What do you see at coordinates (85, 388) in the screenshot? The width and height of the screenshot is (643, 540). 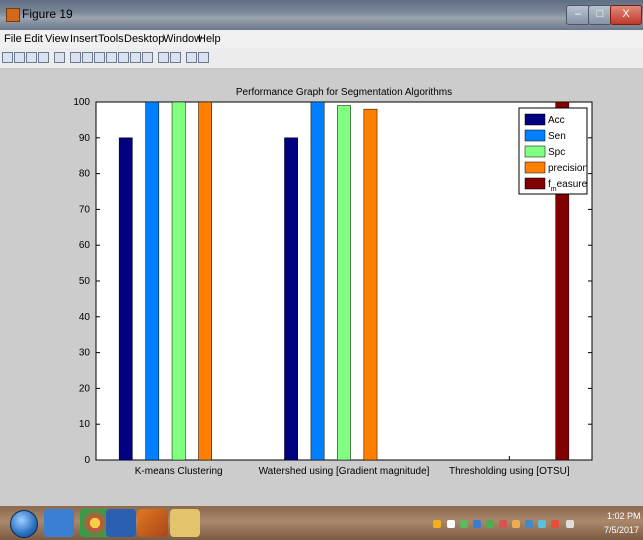 I see `y-tick-label: 20` at bounding box center [85, 388].